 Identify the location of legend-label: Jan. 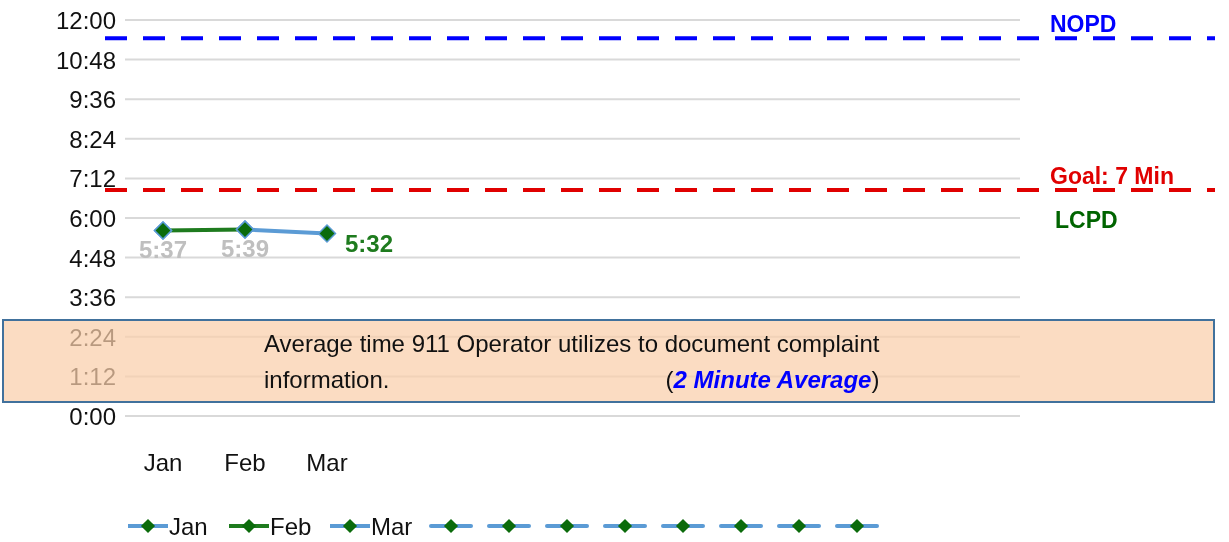
(188, 526).